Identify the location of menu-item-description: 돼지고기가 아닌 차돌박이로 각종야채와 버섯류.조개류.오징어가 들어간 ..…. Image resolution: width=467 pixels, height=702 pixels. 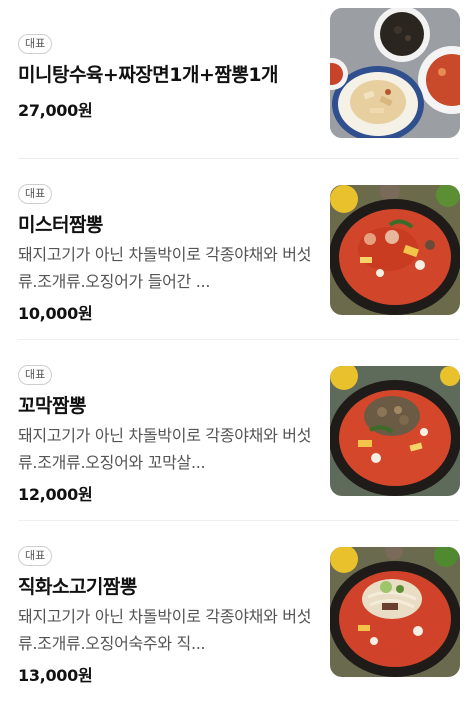
(165, 268).